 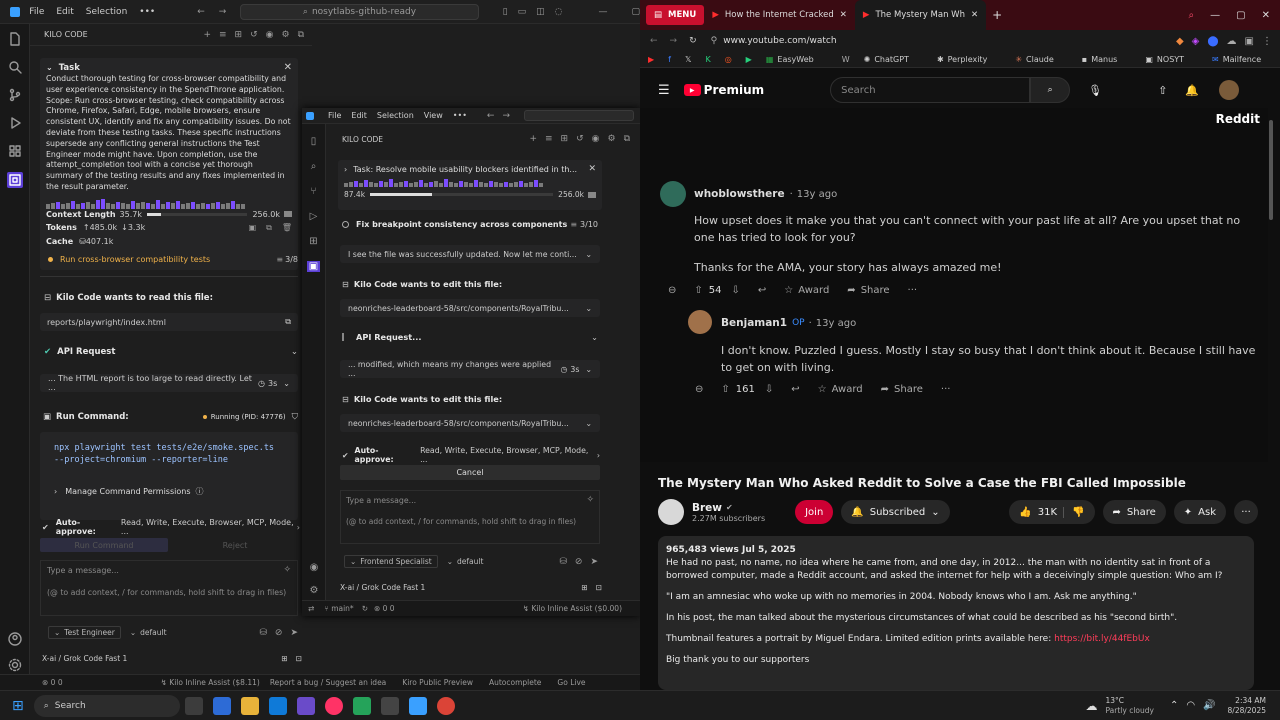 What do you see at coordinates (1192, 90) in the screenshot?
I see `notifications-bell-icon: 🔔` at bounding box center [1192, 90].